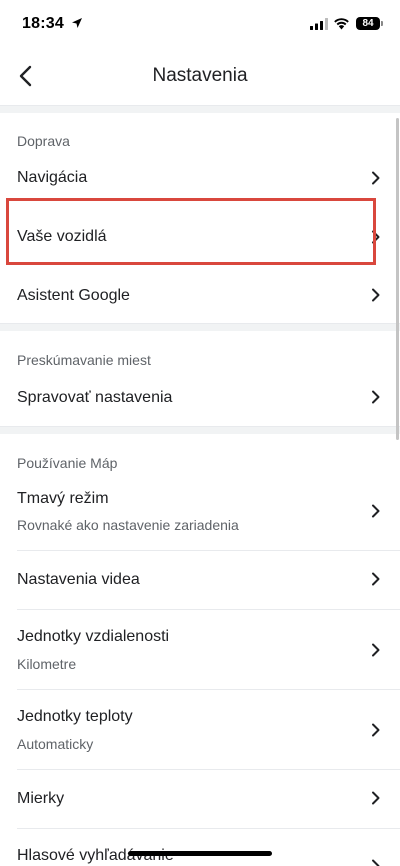  Describe the element at coordinates (200, 579) in the screenshot. I see `settings-item-nastavenia-videa: Nastavenia videa` at that location.